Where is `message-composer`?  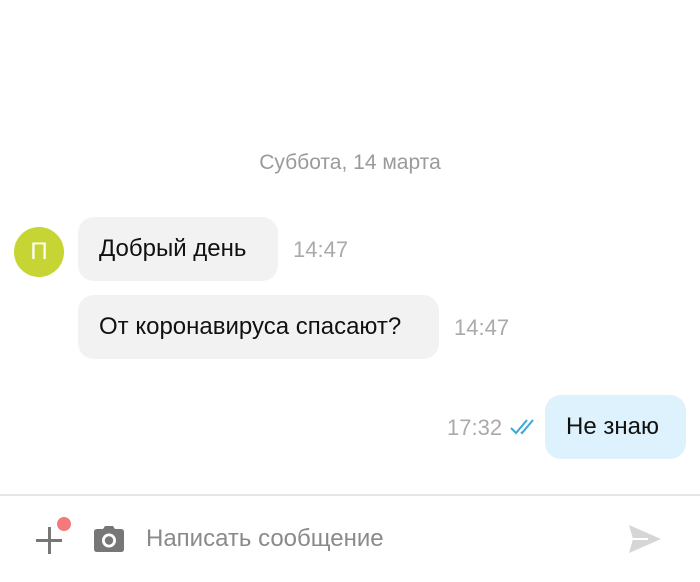 message-composer is located at coordinates (350, 539).